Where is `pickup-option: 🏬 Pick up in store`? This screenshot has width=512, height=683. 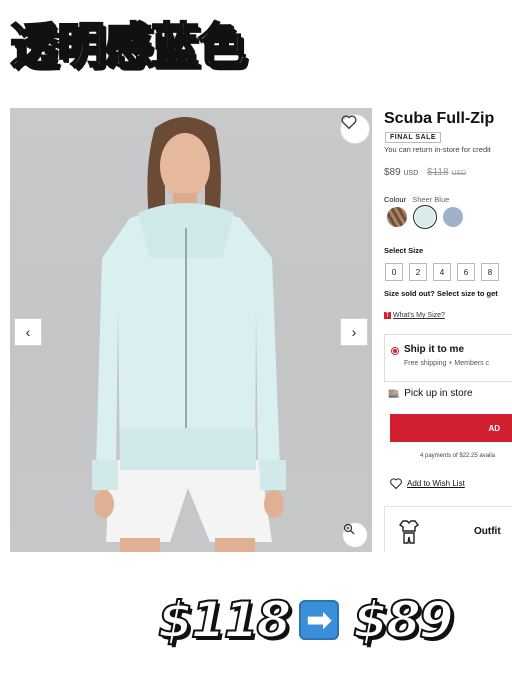 pickup-option: 🏬 Pick up in store is located at coordinates (430, 393).